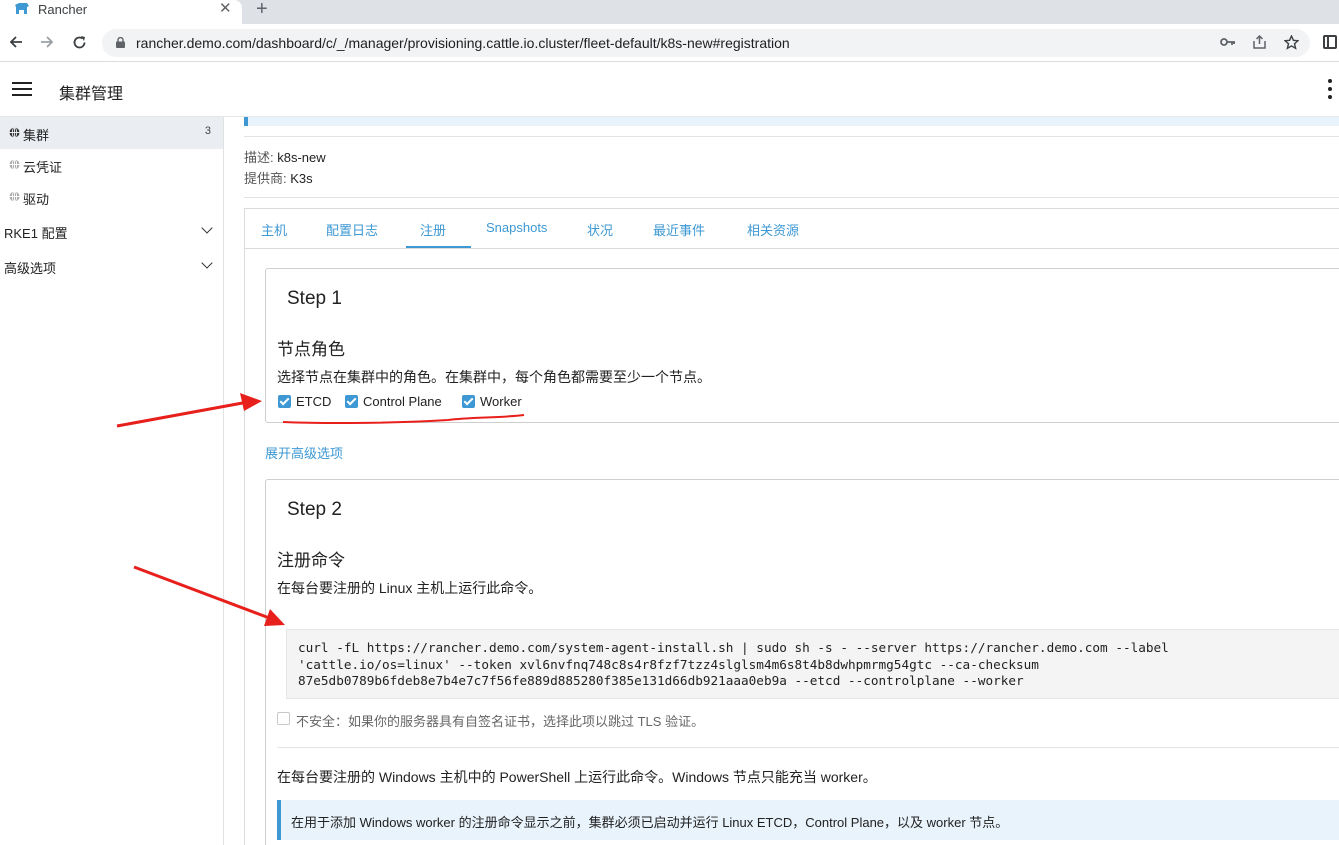  Describe the element at coordinates (30, 267) in the screenshot. I see `sidebar-group-advanced: 高级选项` at that location.